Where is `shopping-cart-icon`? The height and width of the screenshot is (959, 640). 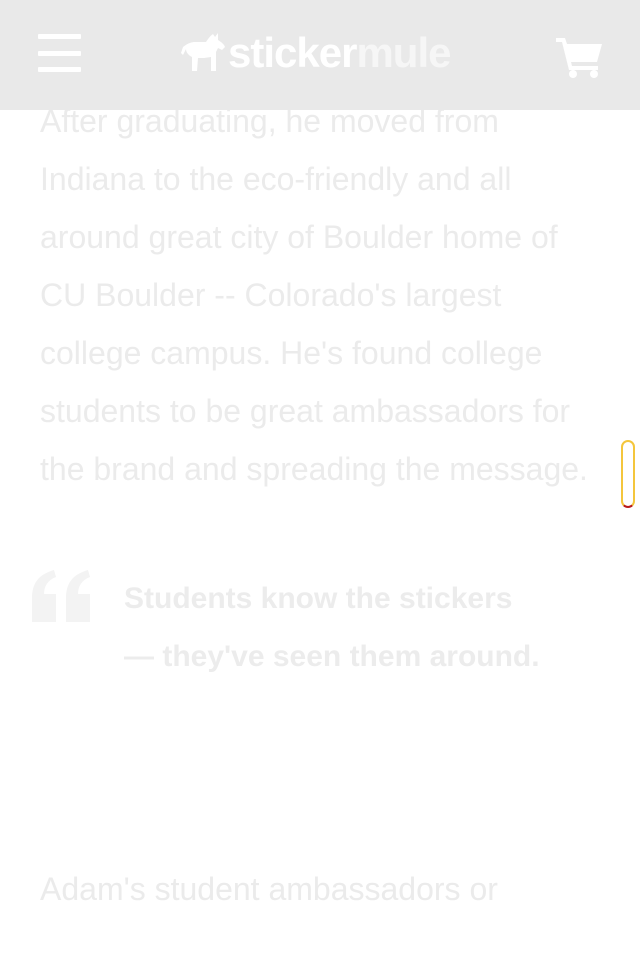
shopping-cart-icon is located at coordinates (580, 57).